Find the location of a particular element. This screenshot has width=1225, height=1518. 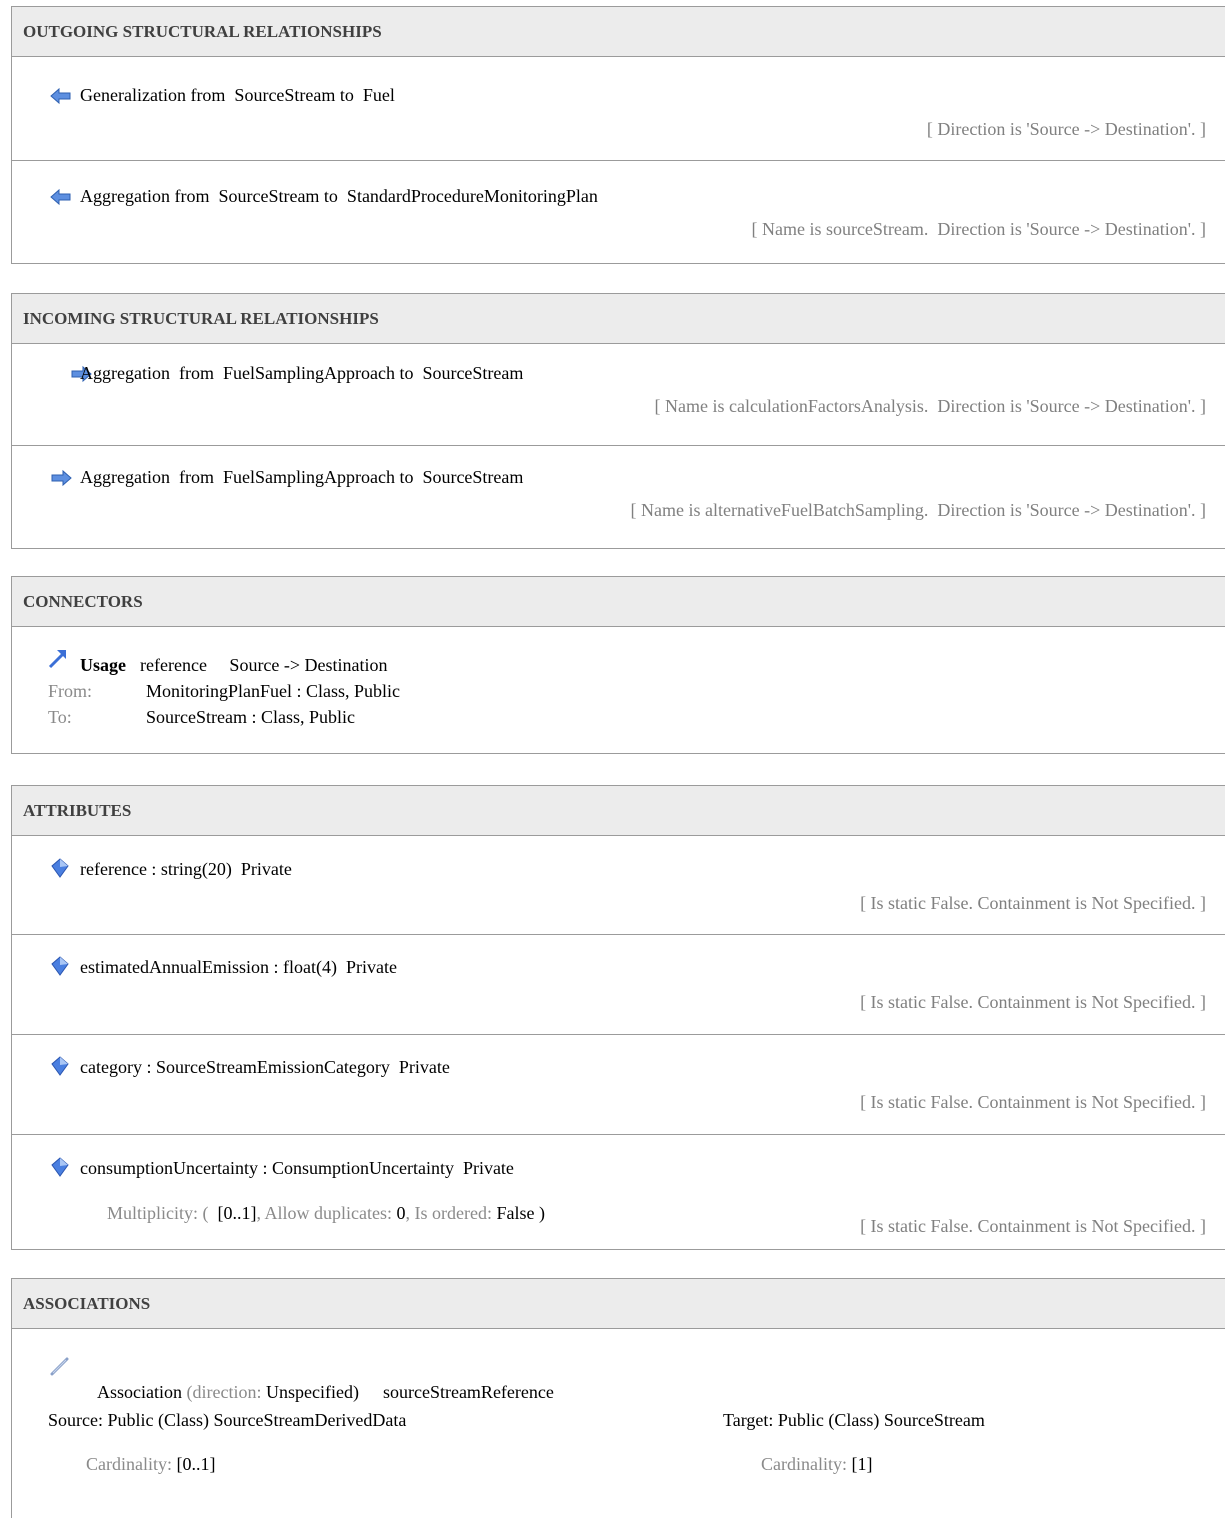

role-name: sourceStreamReference is located at coordinates (468, 1392).